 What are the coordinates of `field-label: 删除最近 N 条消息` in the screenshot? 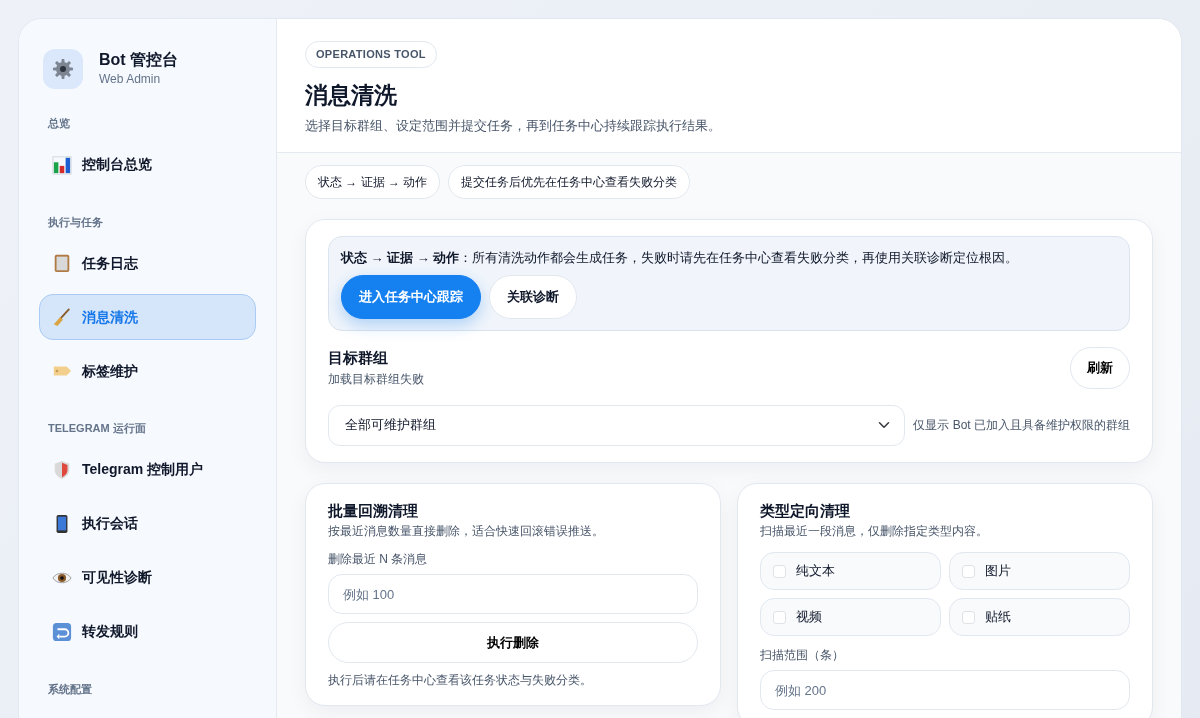 It's located at (378, 559).